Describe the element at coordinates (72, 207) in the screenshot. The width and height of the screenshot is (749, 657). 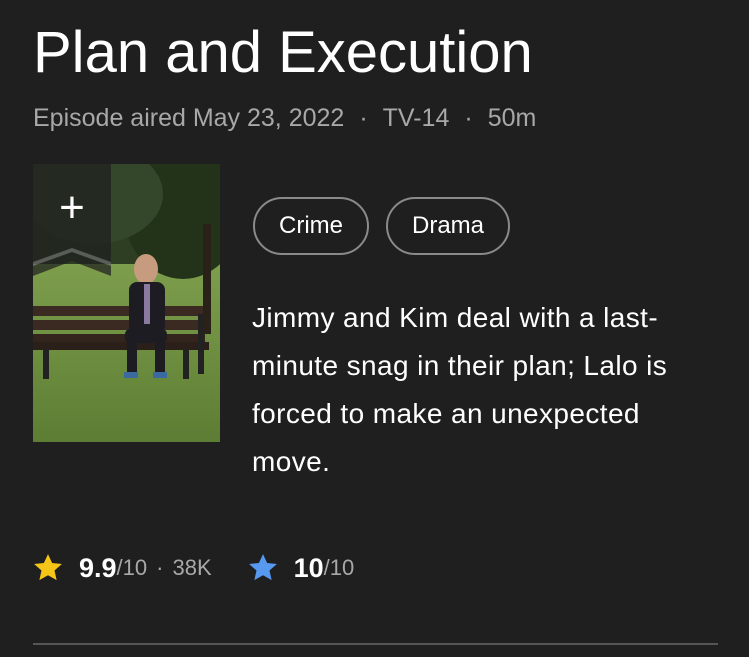
I see `plus-icon: +` at that location.